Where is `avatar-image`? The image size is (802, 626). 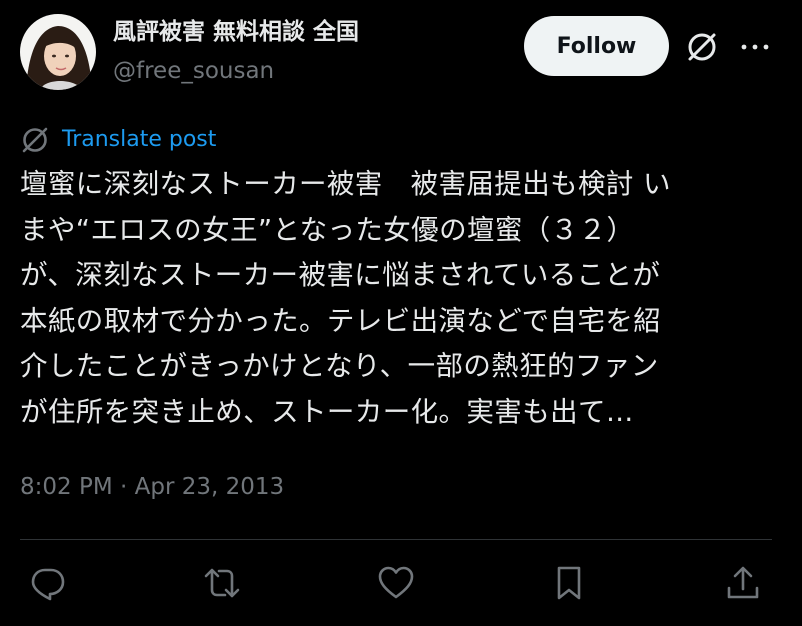 avatar-image is located at coordinates (58, 52).